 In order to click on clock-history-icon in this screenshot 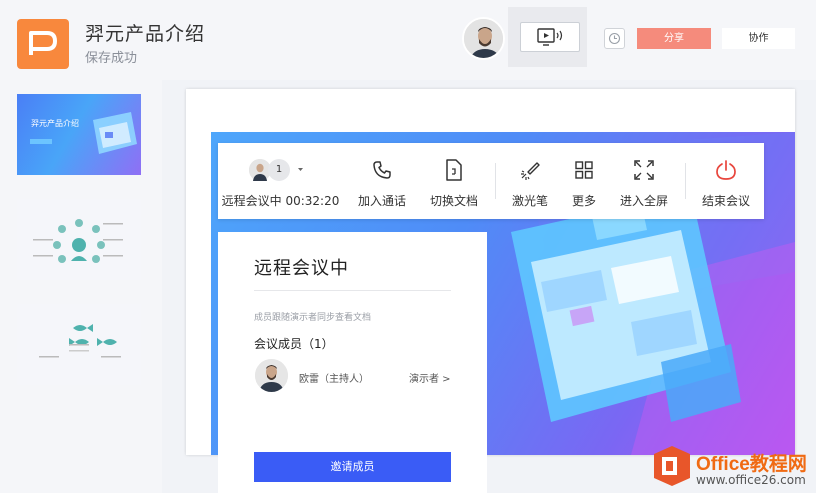, I will do `click(614, 38)`.